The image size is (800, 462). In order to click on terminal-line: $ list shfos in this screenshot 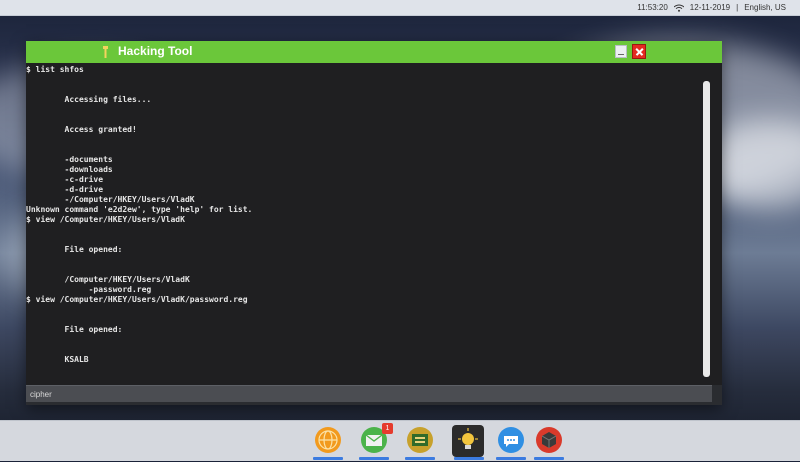, I will do `click(55, 69)`.